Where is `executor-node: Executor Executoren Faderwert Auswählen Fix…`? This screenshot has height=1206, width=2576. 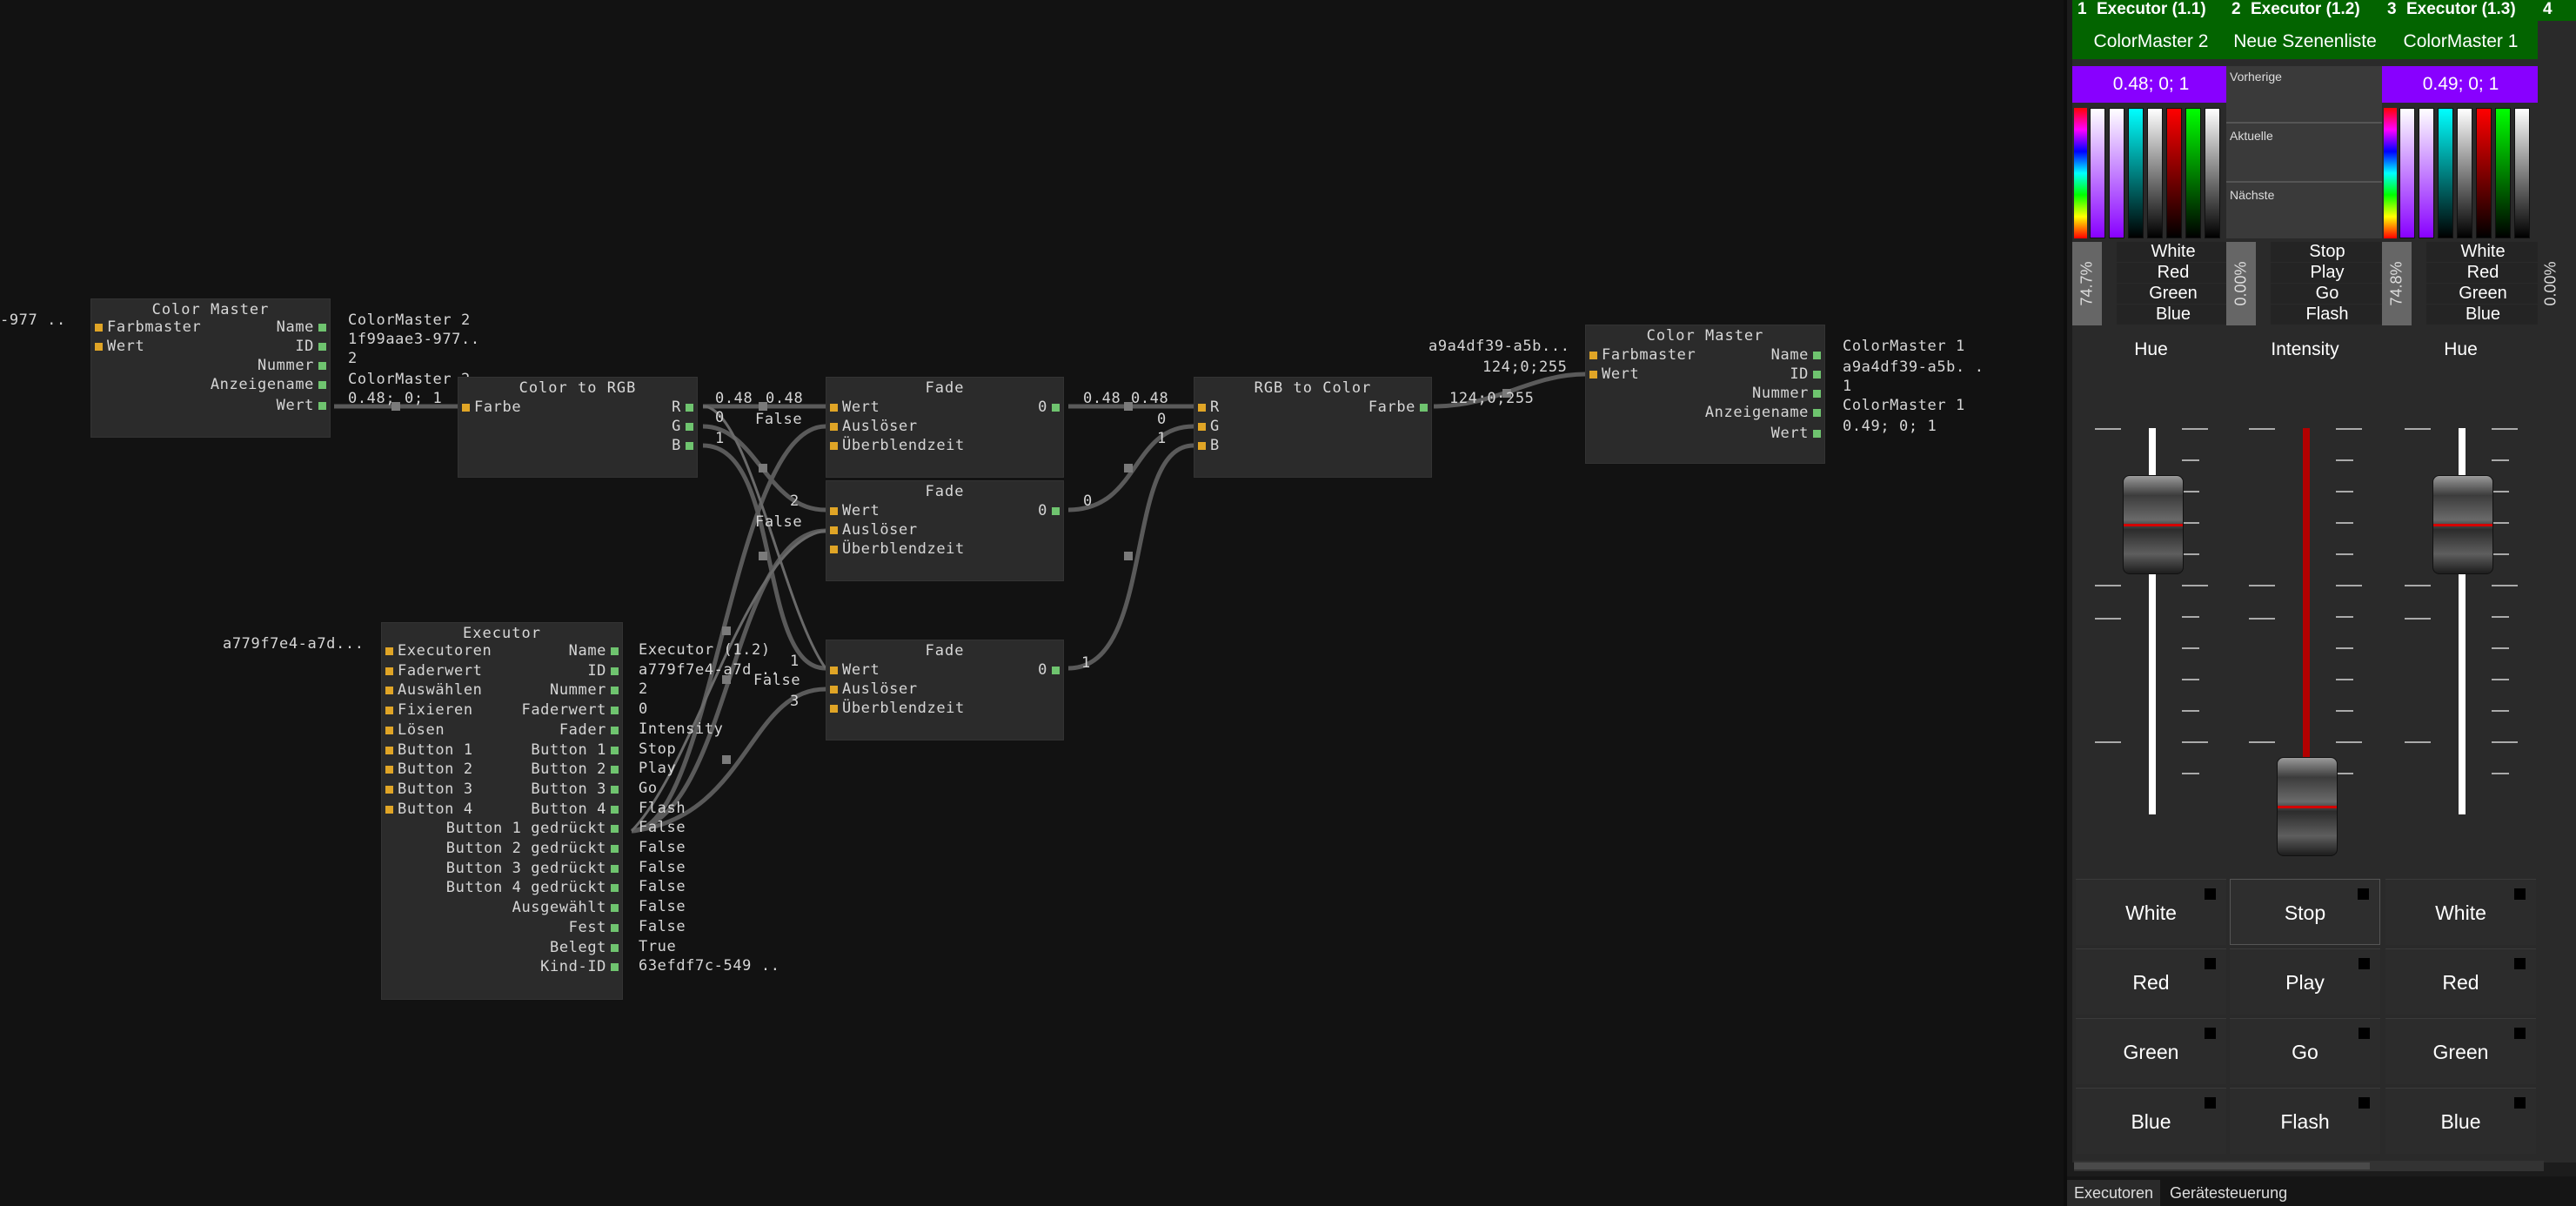 executor-node: Executor Executoren Faderwert Auswählen Fix… is located at coordinates (502, 811).